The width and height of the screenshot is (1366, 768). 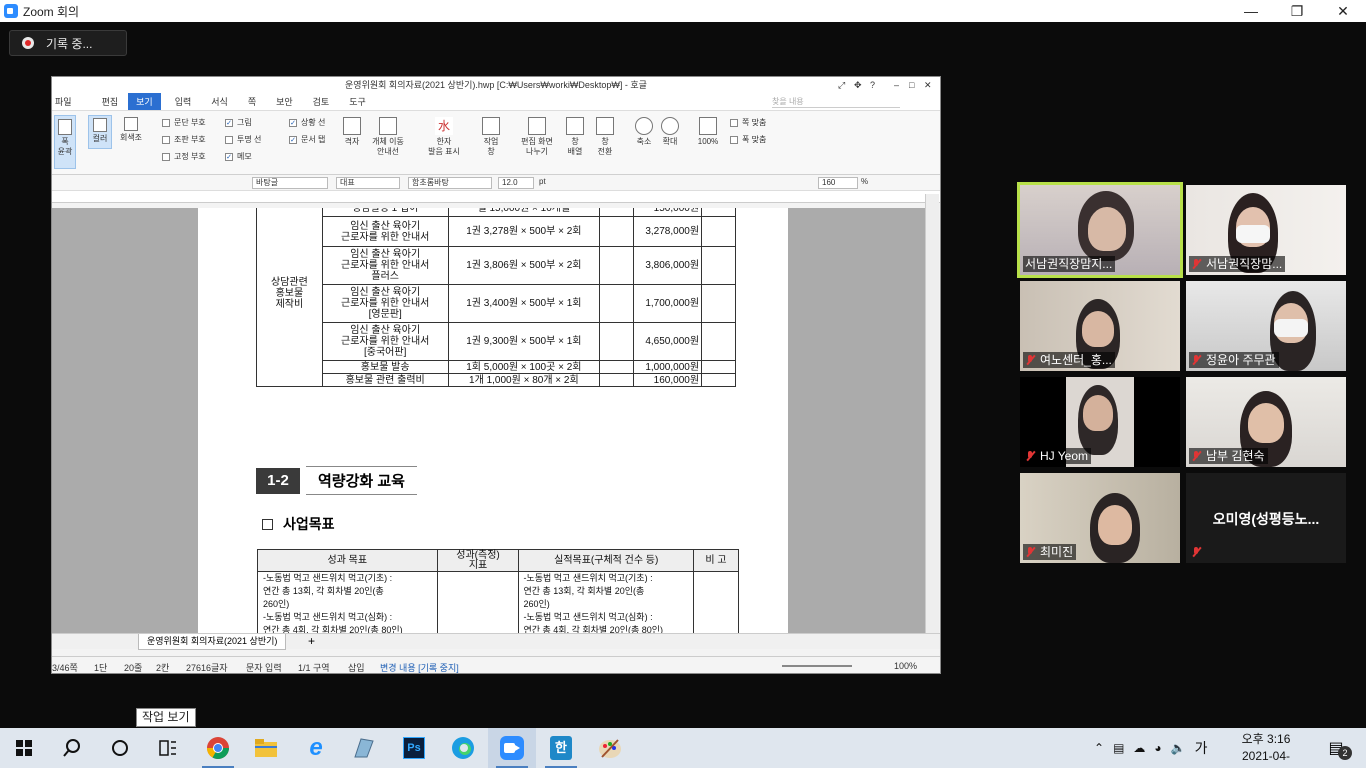 What do you see at coordinates (1201, 748) in the screenshot?
I see `ime-indicator: 가` at bounding box center [1201, 748].